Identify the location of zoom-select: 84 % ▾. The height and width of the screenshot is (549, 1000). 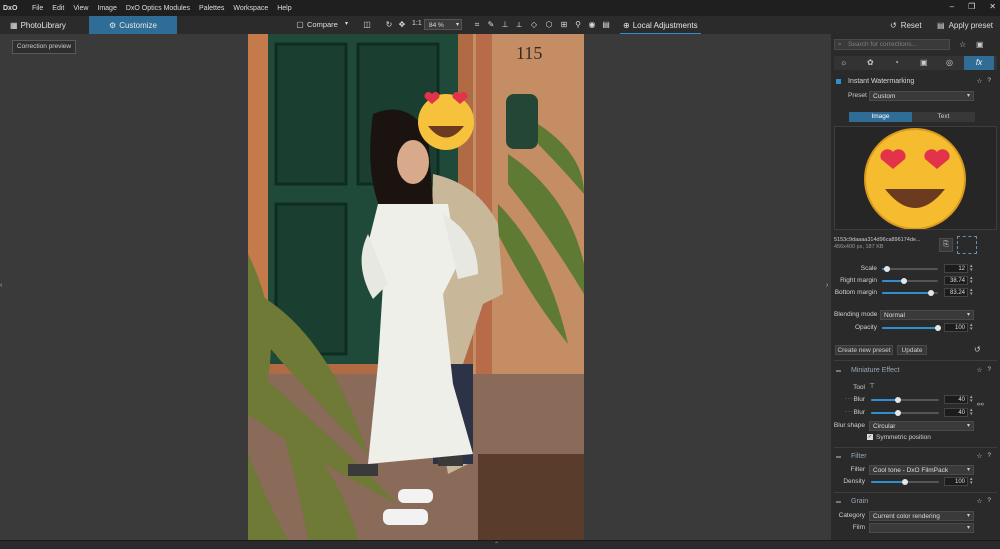
(443, 24).